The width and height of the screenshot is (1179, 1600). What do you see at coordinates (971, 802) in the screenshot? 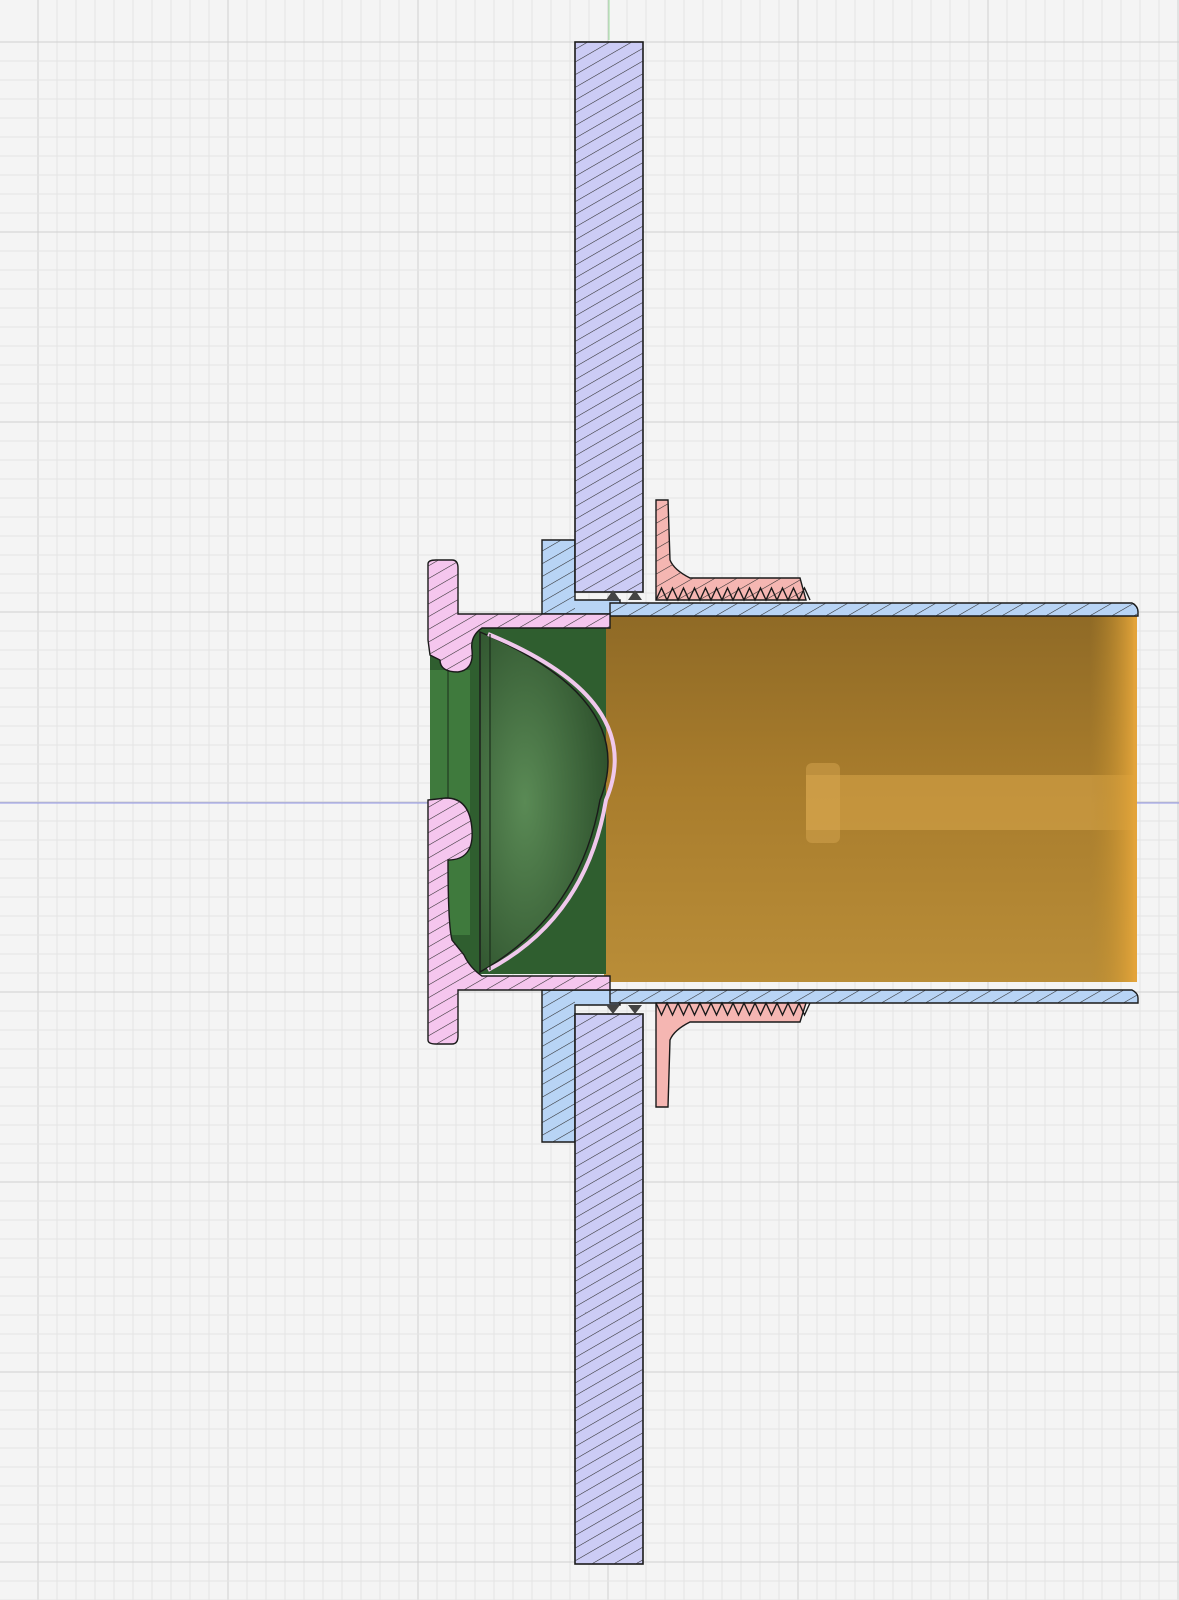
I see `tube-inner-rod` at bounding box center [971, 802].